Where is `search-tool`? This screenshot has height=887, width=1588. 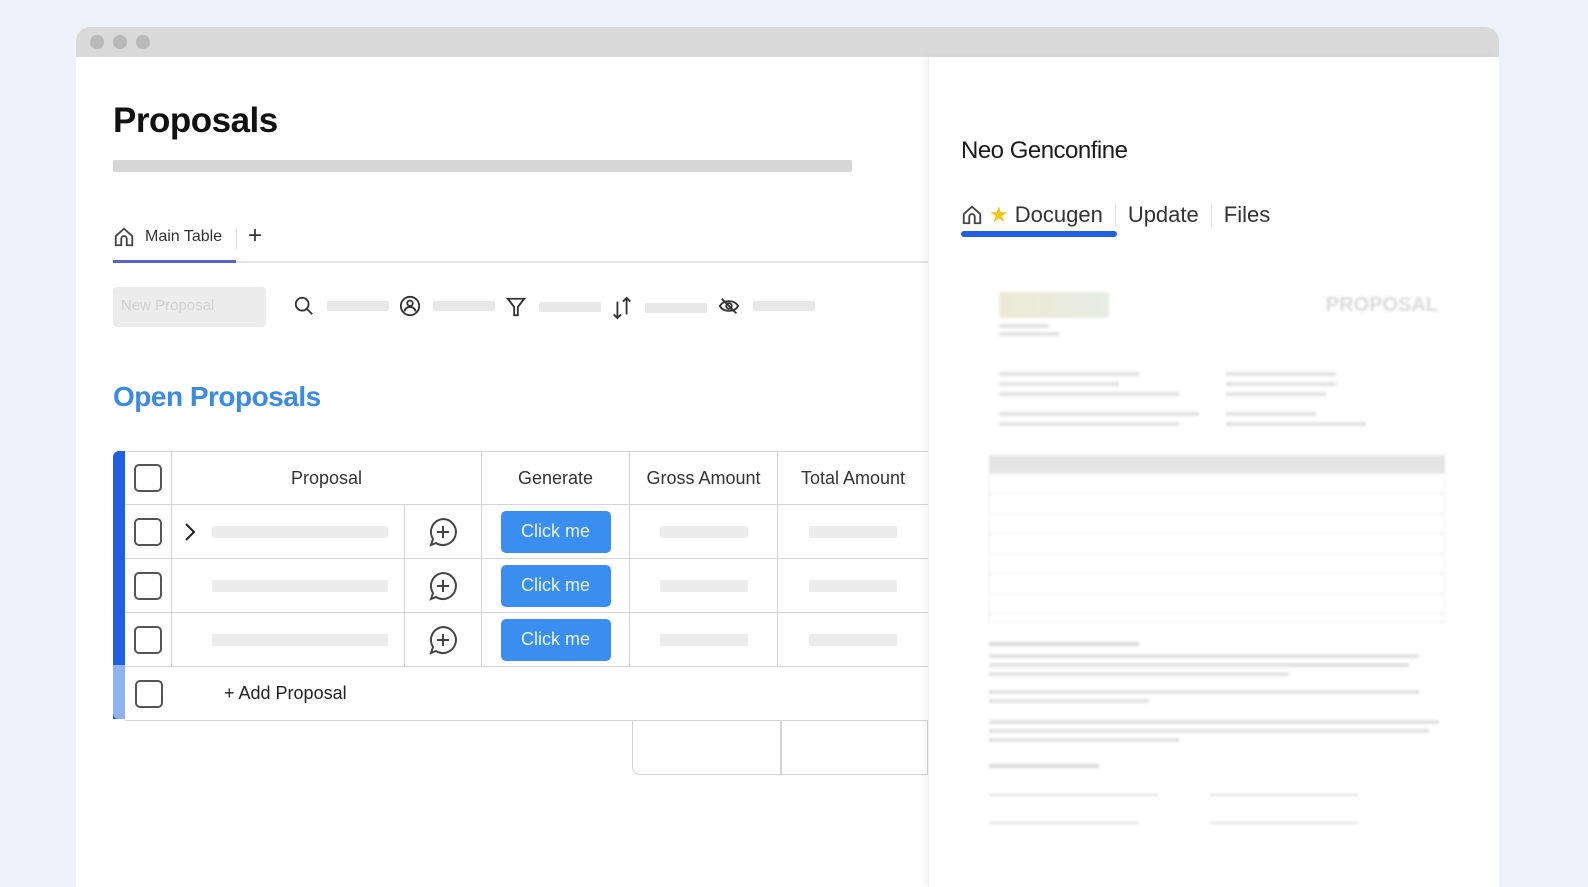
search-tool is located at coordinates (341, 306).